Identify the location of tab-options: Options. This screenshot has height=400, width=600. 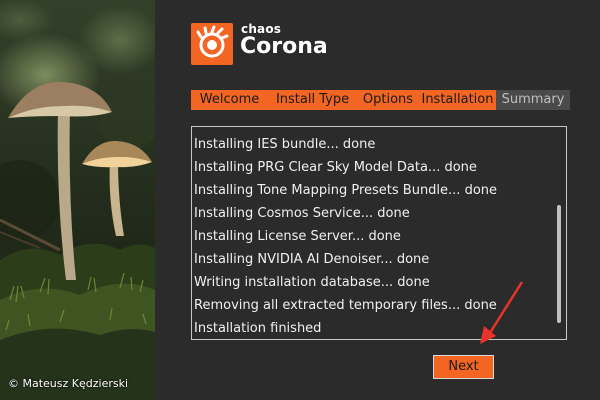
(388, 100).